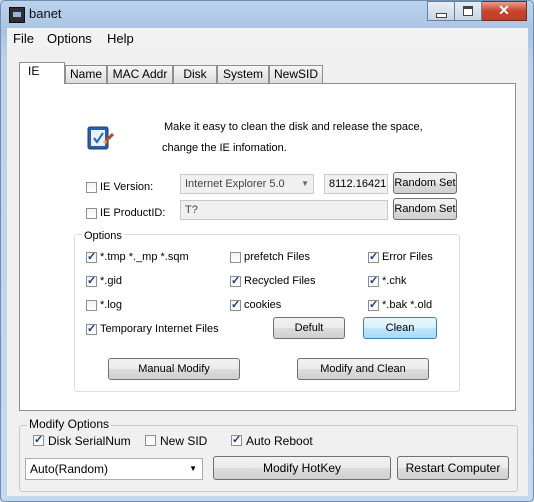 The image size is (534, 502). I want to click on mode-select: Auto(Random) ▼, so click(114, 469).